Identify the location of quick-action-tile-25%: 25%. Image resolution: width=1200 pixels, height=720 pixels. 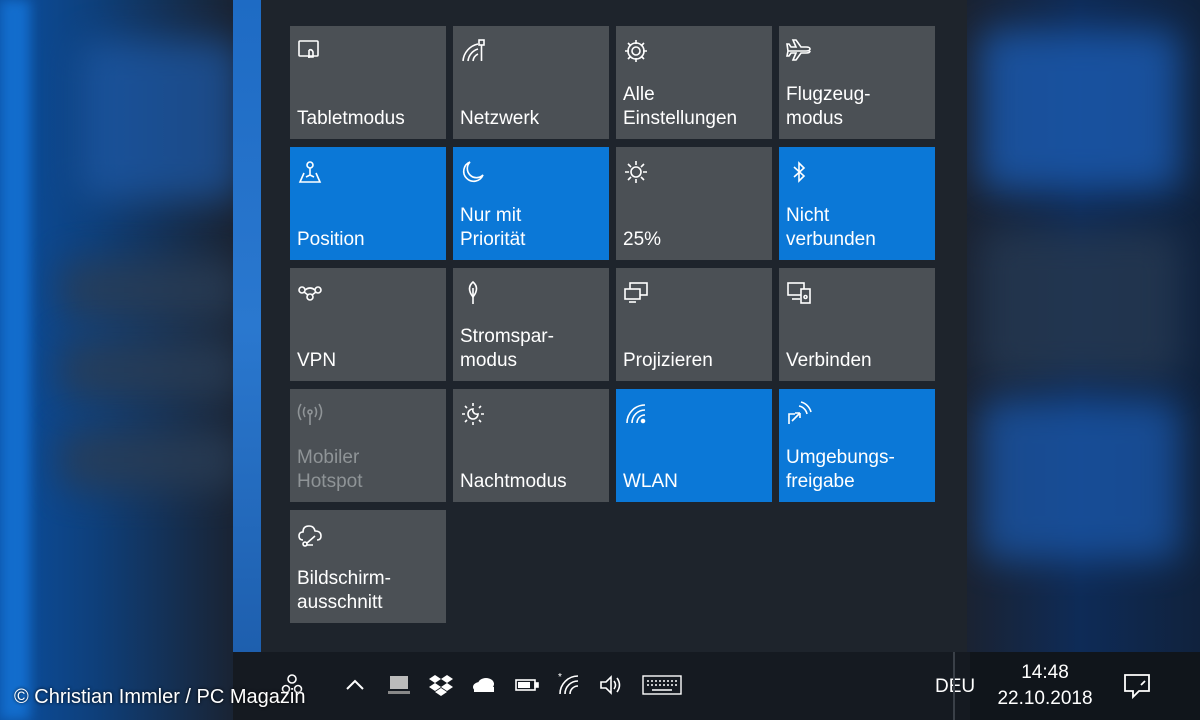
(694, 203).